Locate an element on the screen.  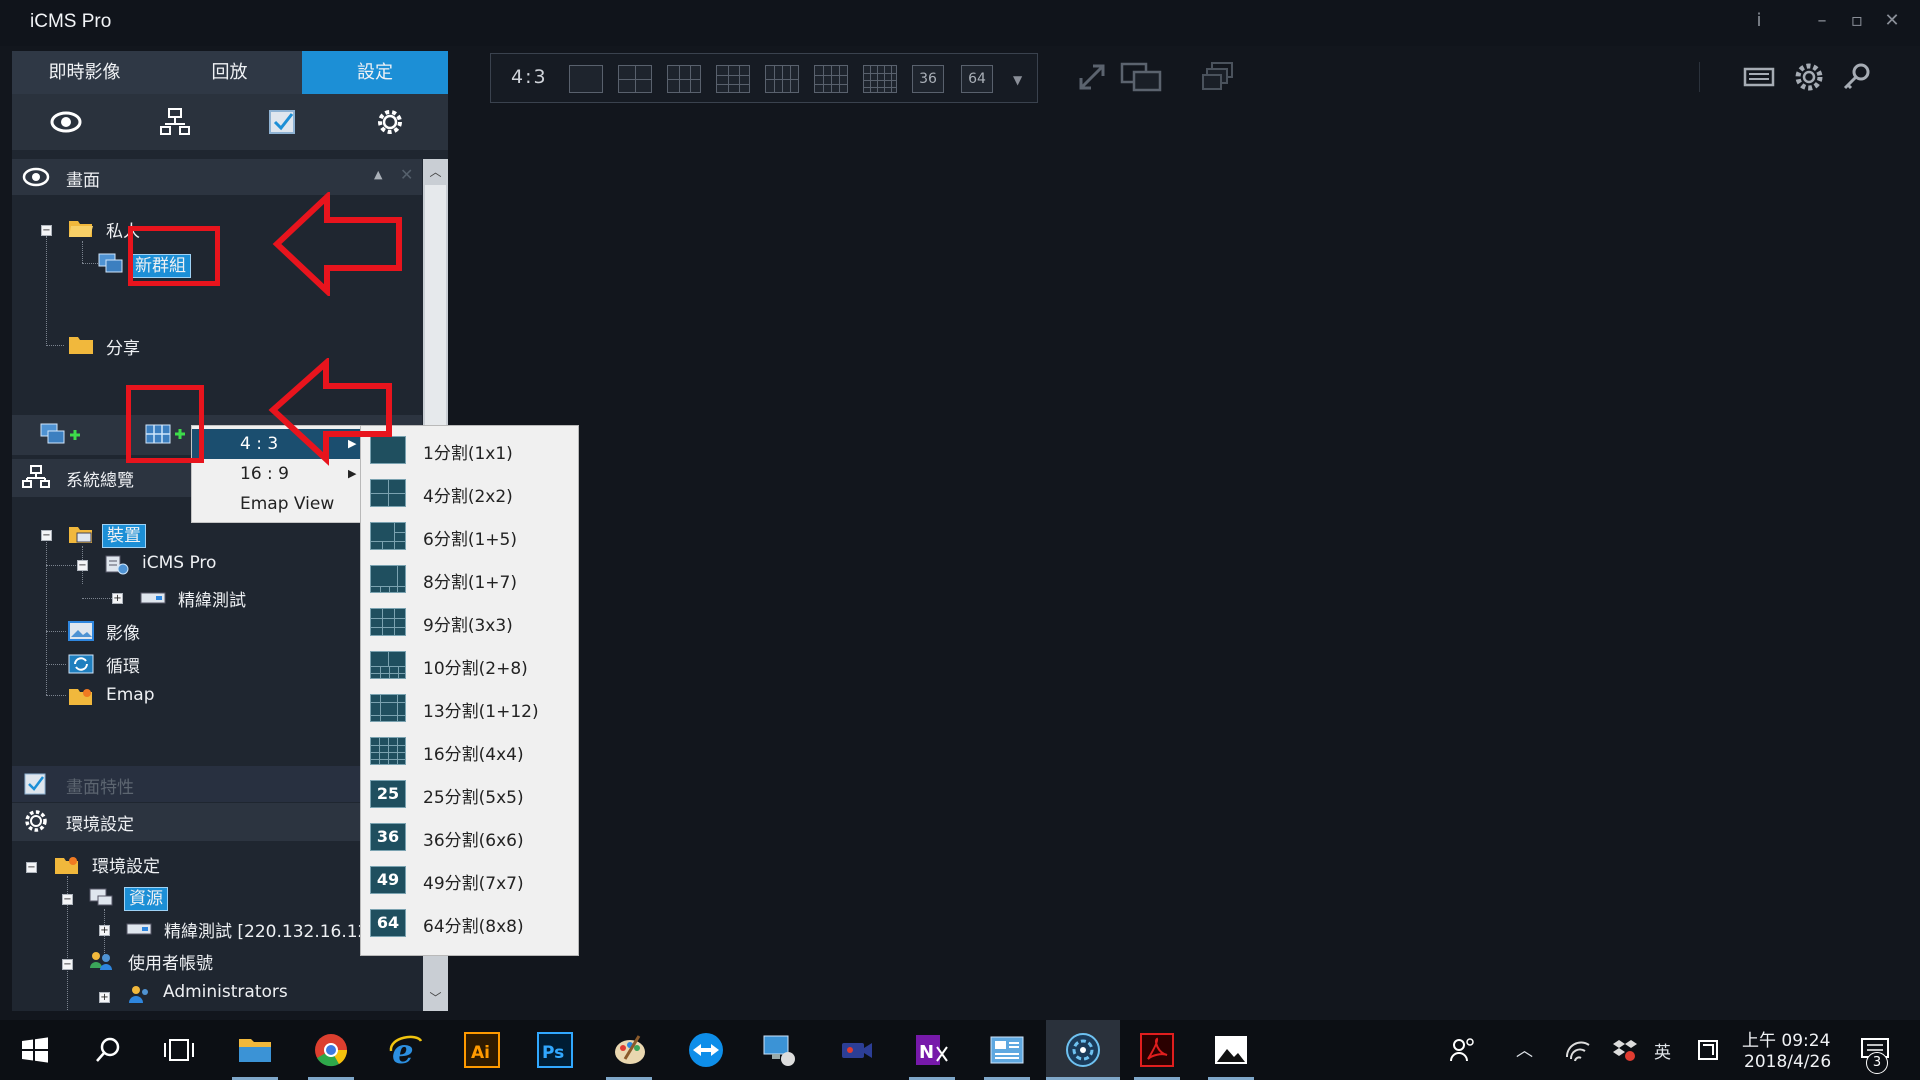
teamviewer-icon is located at coordinates (706, 1050).